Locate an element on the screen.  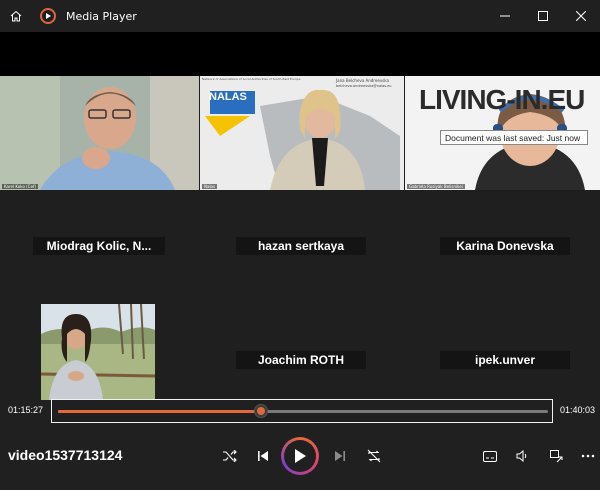
participant-label-2: hazan sertkaya is located at coordinates (301, 246).